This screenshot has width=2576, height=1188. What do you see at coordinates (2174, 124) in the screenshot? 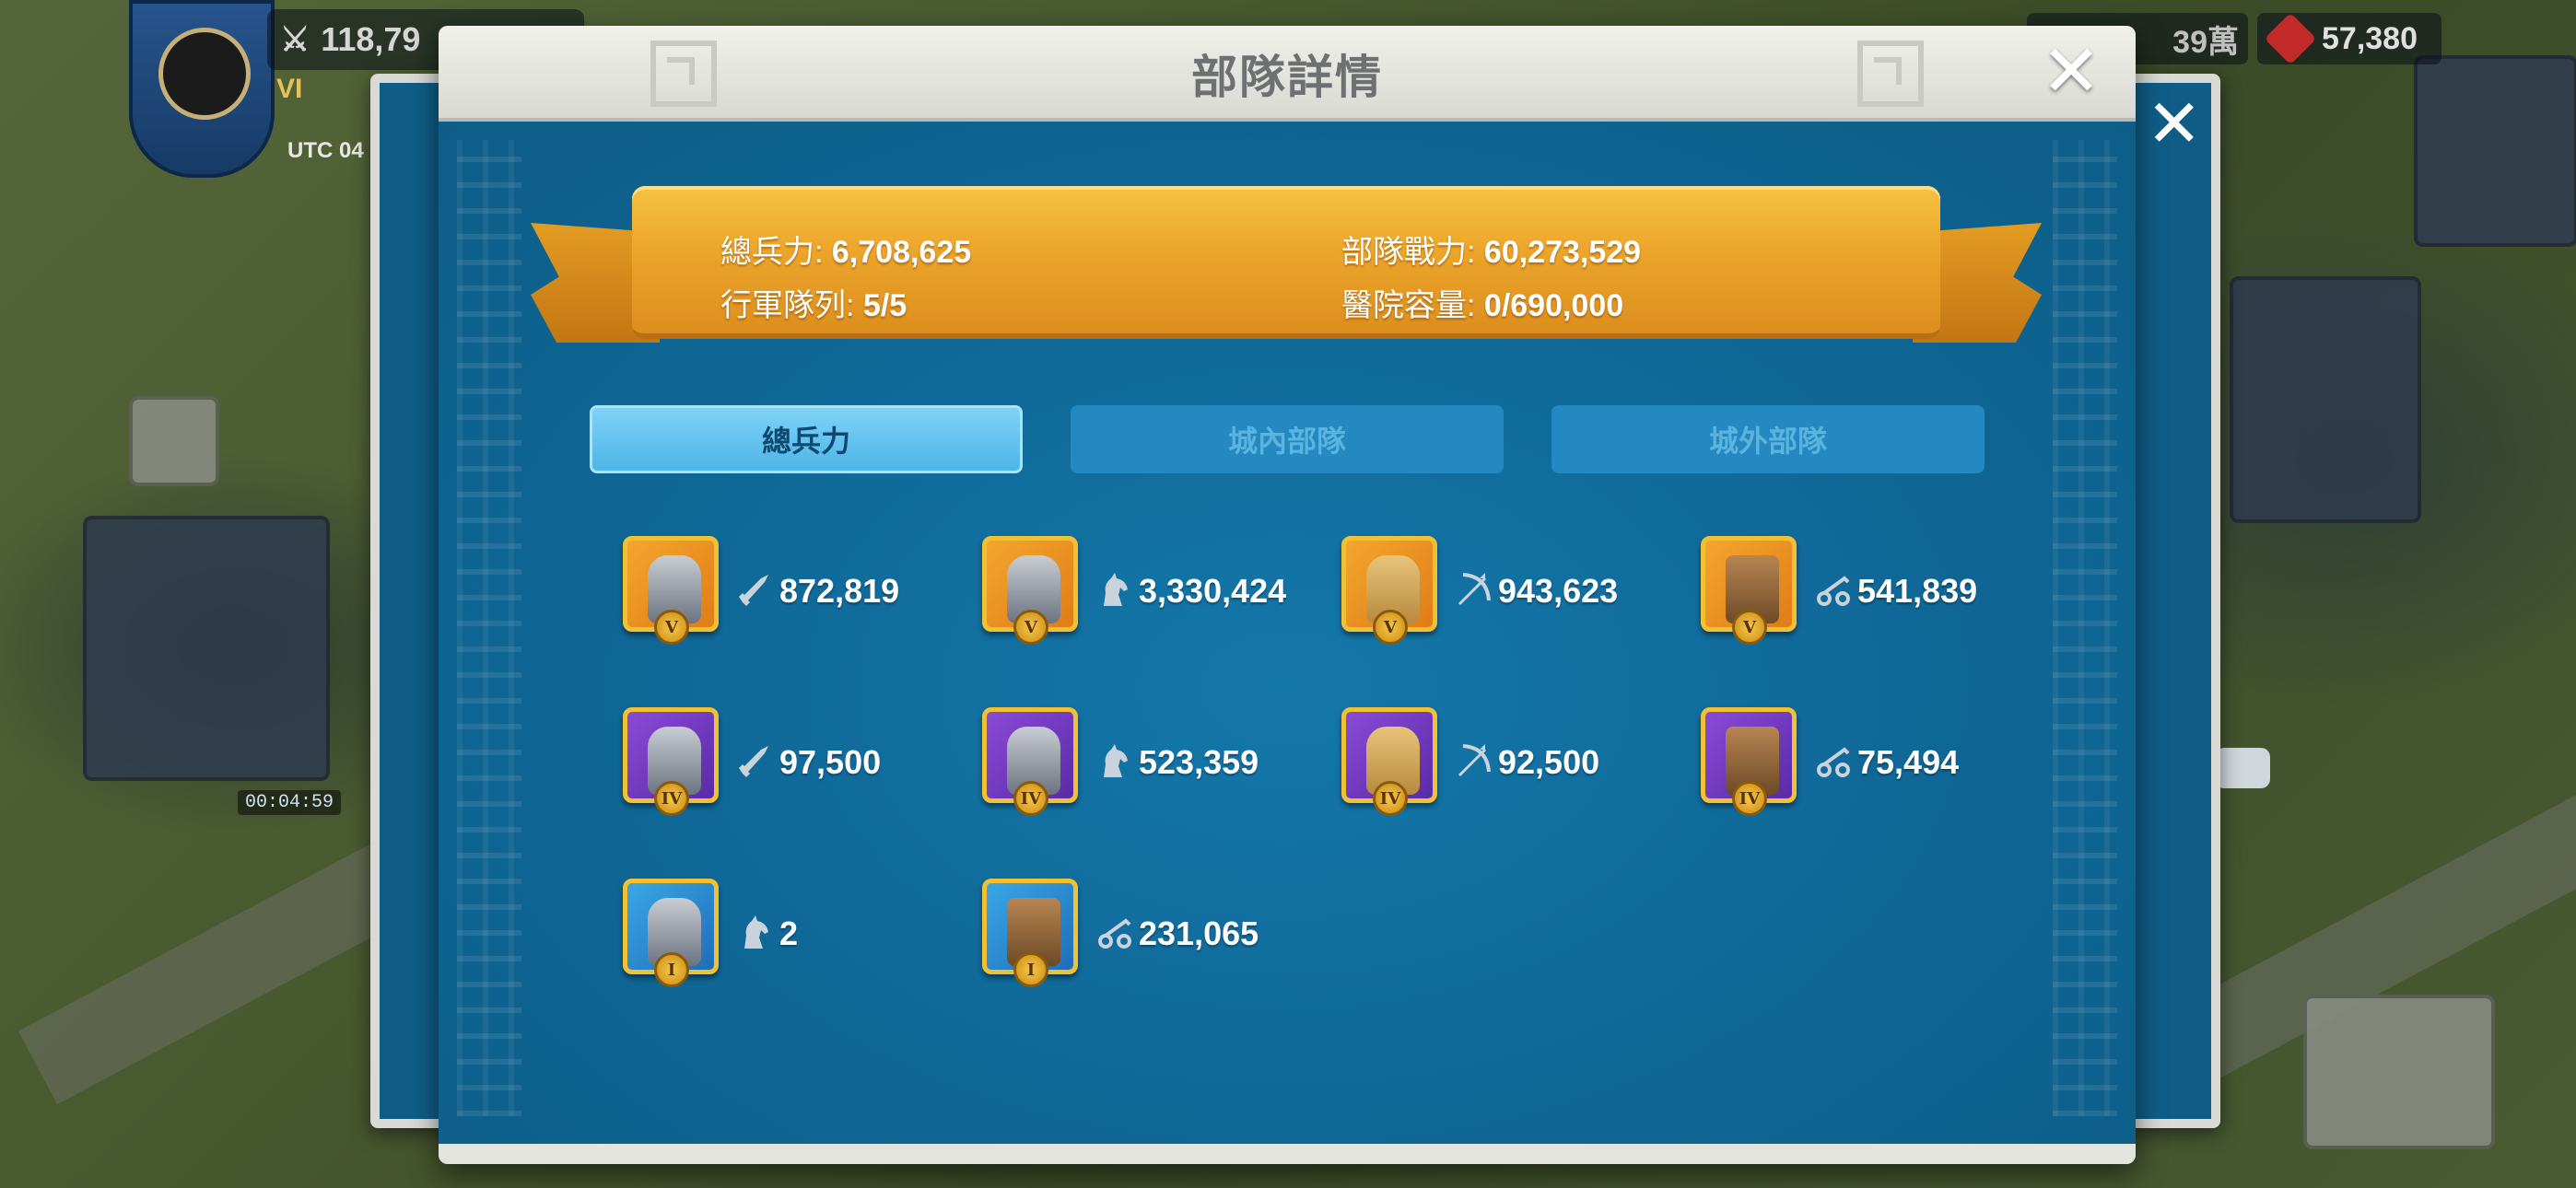
I see `close-icon: ✕` at bounding box center [2174, 124].